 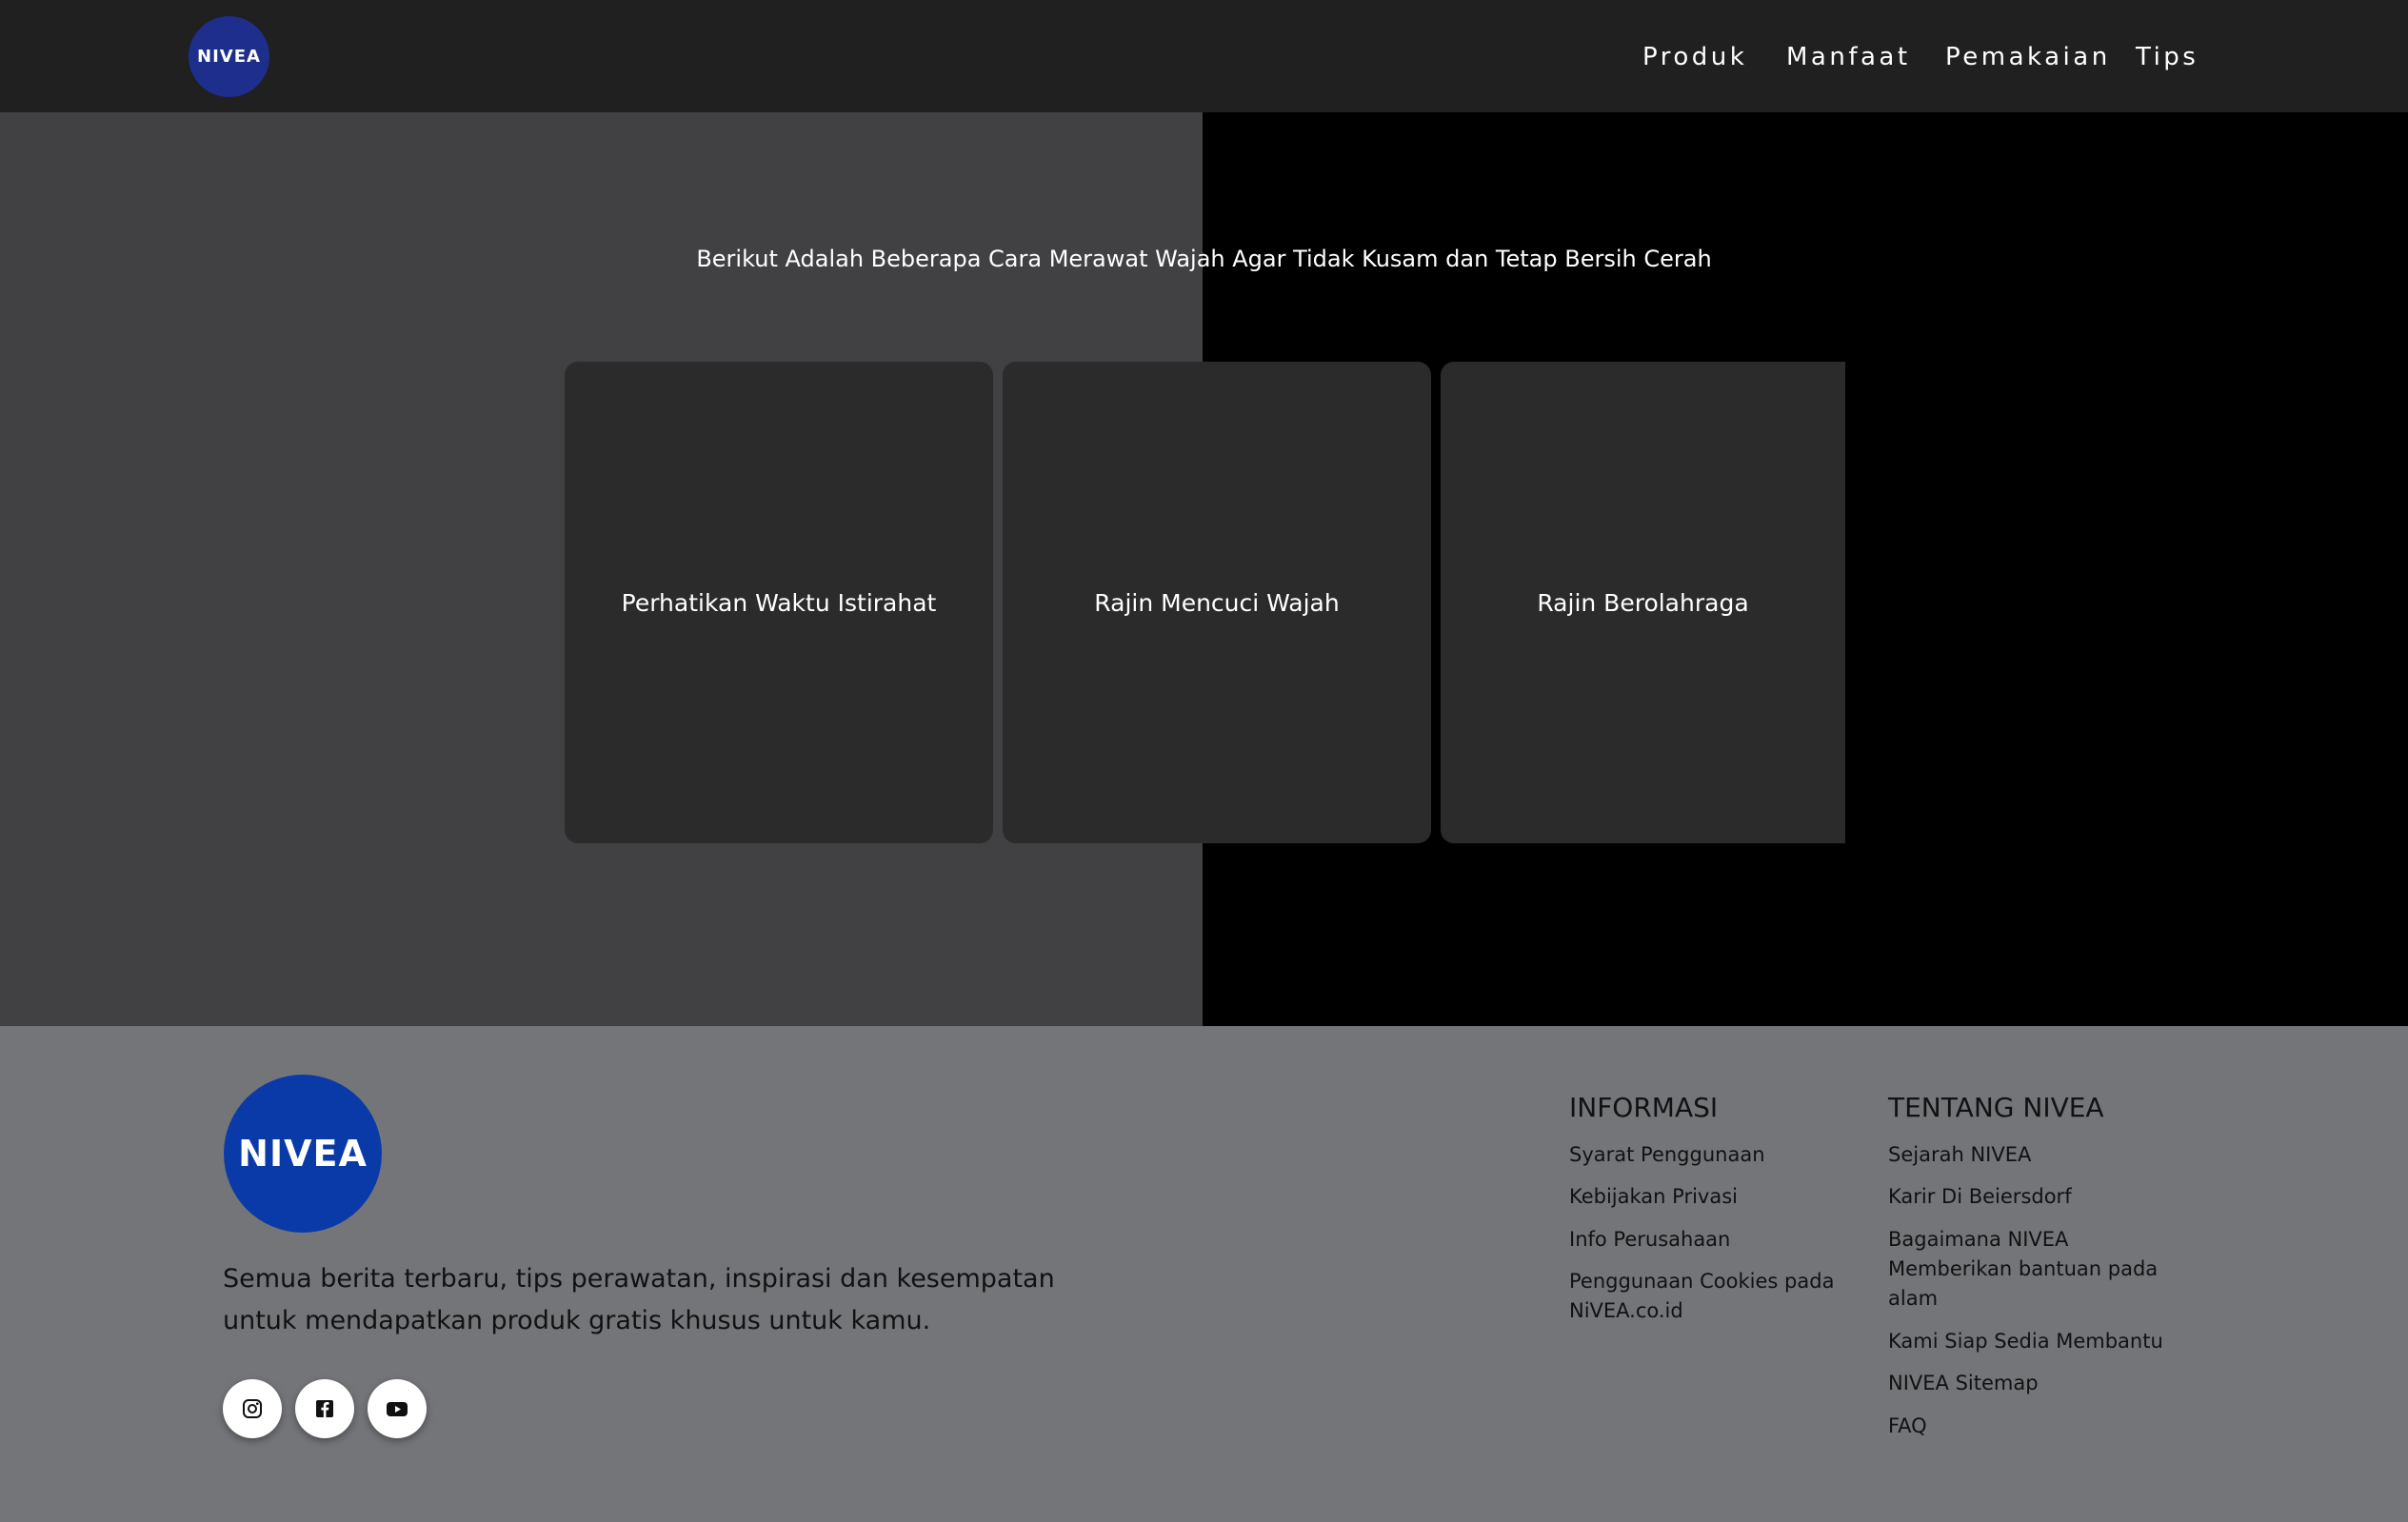 I want to click on tip-card-berolahraga: Rajin Berolahraga, so click(x=1643, y=602).